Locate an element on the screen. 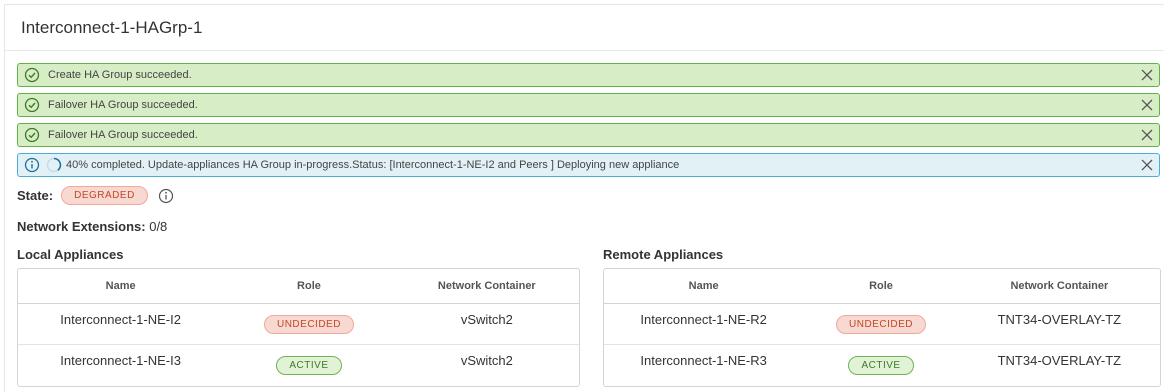  spinner-icon is located at coordinates (54, 165).